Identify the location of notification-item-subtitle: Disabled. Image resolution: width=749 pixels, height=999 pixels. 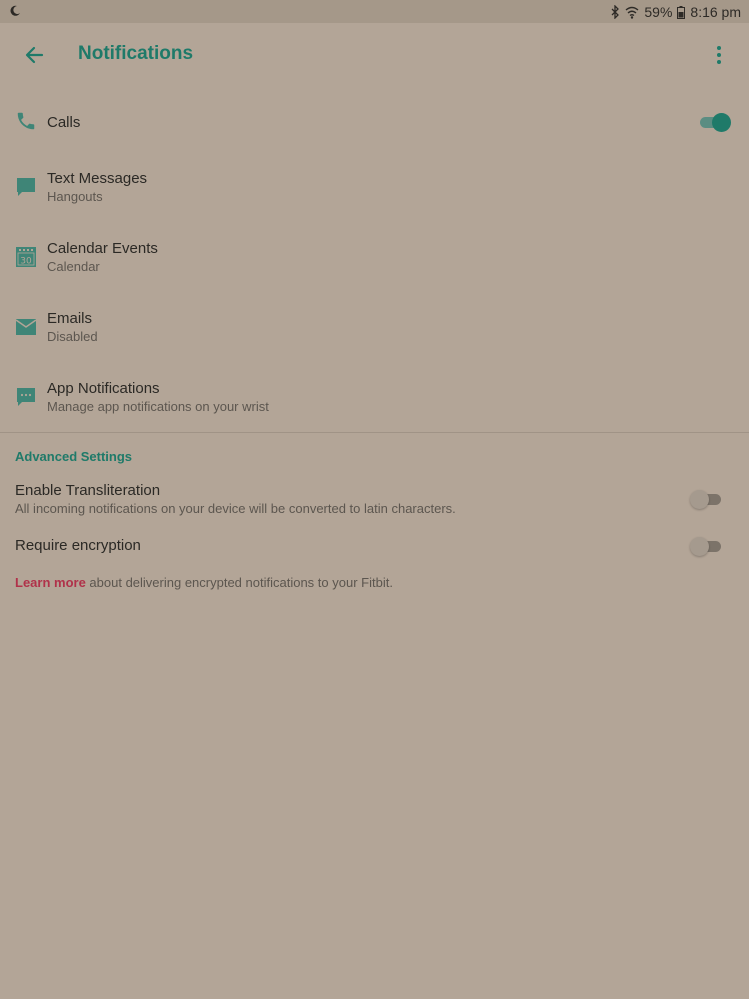
(72, 336).